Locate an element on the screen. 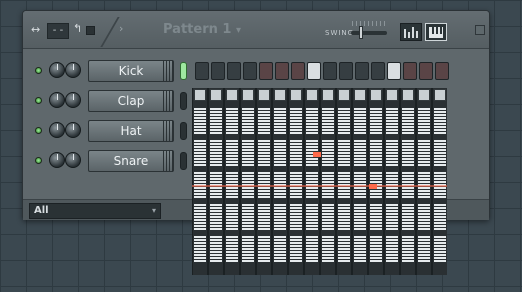 The height and width of the screenshot is (292, 522). arrows-icon: ↔ is located at coordinates (35, 30).